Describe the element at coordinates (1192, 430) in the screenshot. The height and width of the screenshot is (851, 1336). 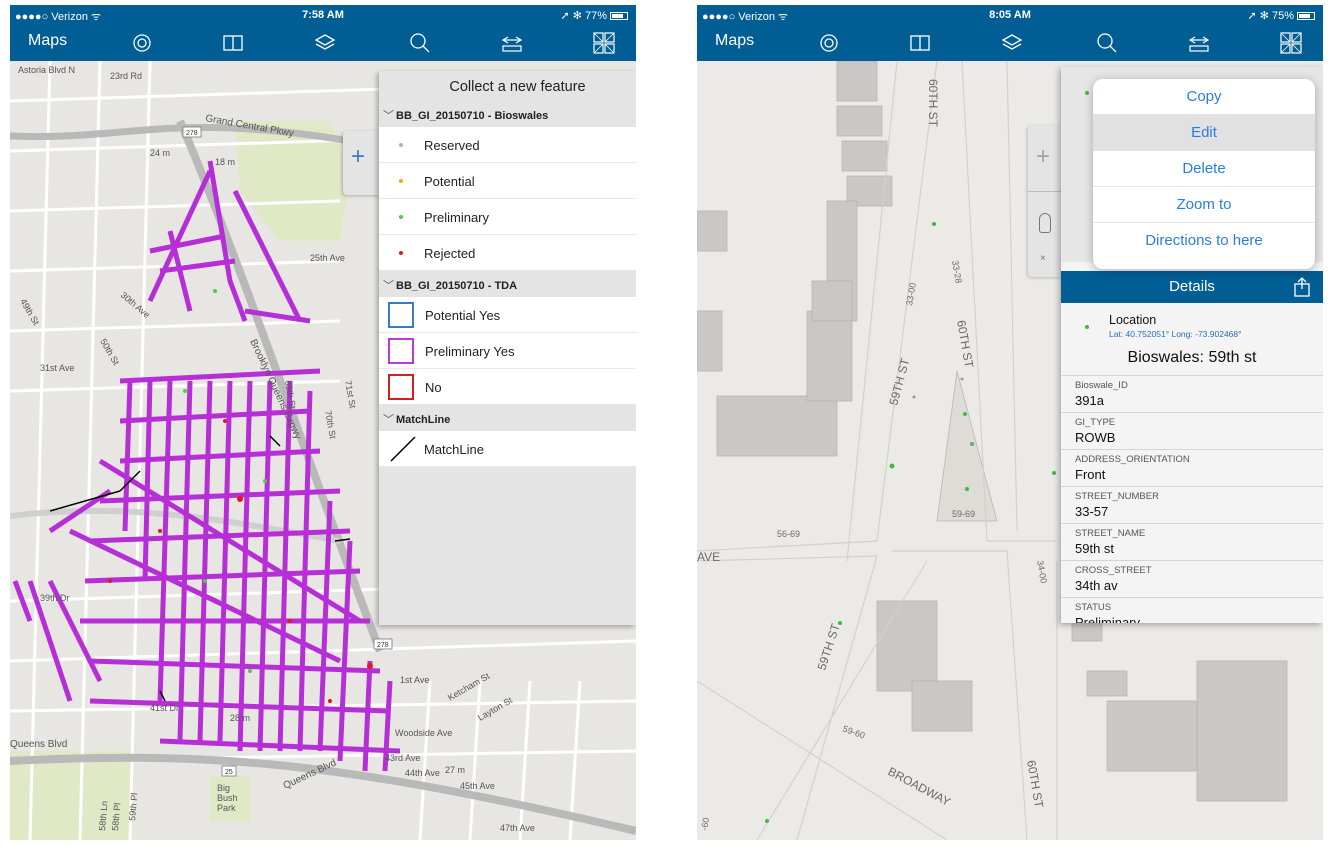
I see `attribute-row: GI_TYPE ROWB` at that location.